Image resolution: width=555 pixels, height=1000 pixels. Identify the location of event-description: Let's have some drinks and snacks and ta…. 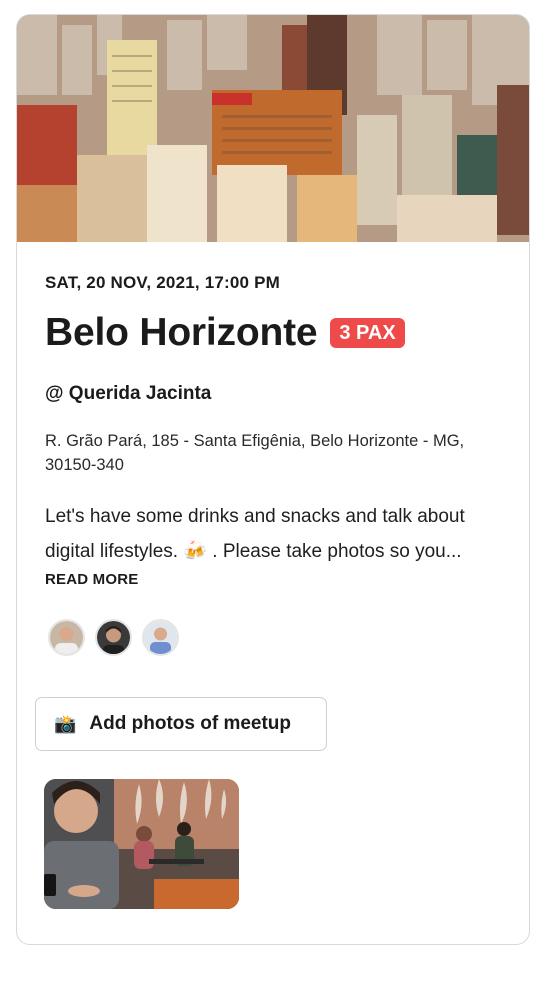
(255, 534).